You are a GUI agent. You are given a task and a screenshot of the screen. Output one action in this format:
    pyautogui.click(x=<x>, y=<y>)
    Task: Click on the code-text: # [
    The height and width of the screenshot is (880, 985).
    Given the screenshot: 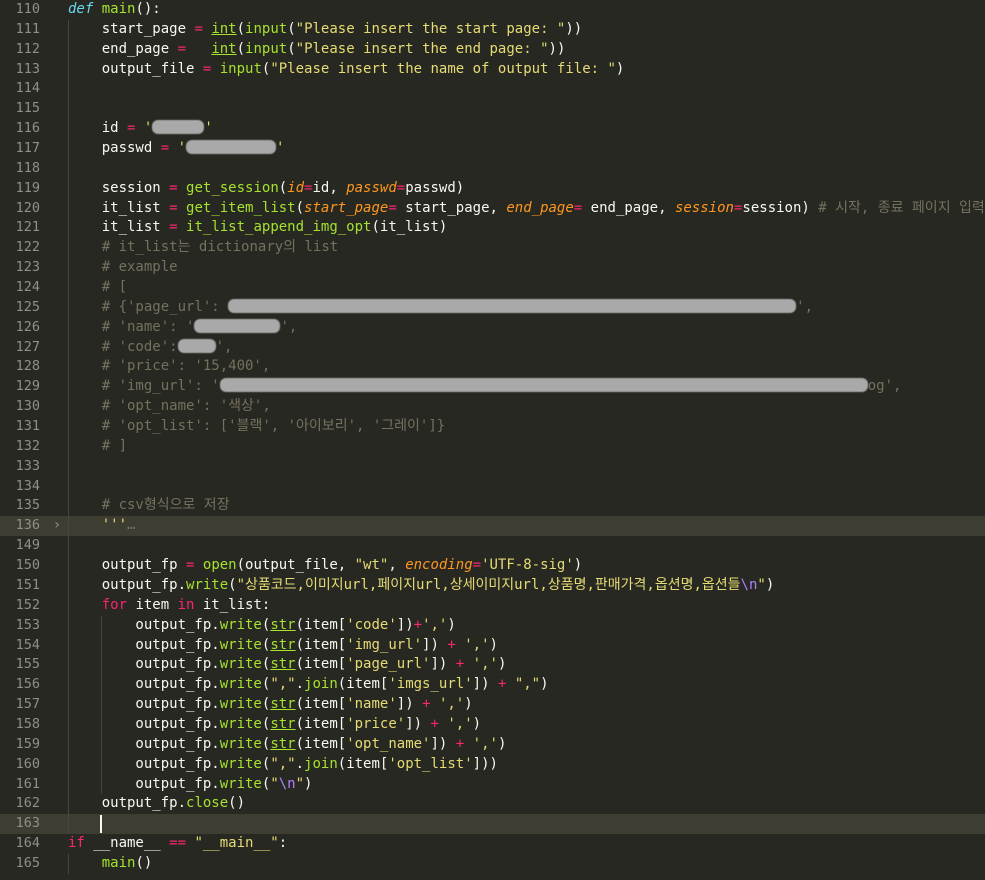 What is the action you would take?
    pyautogui.click(x=114, y=287)
    